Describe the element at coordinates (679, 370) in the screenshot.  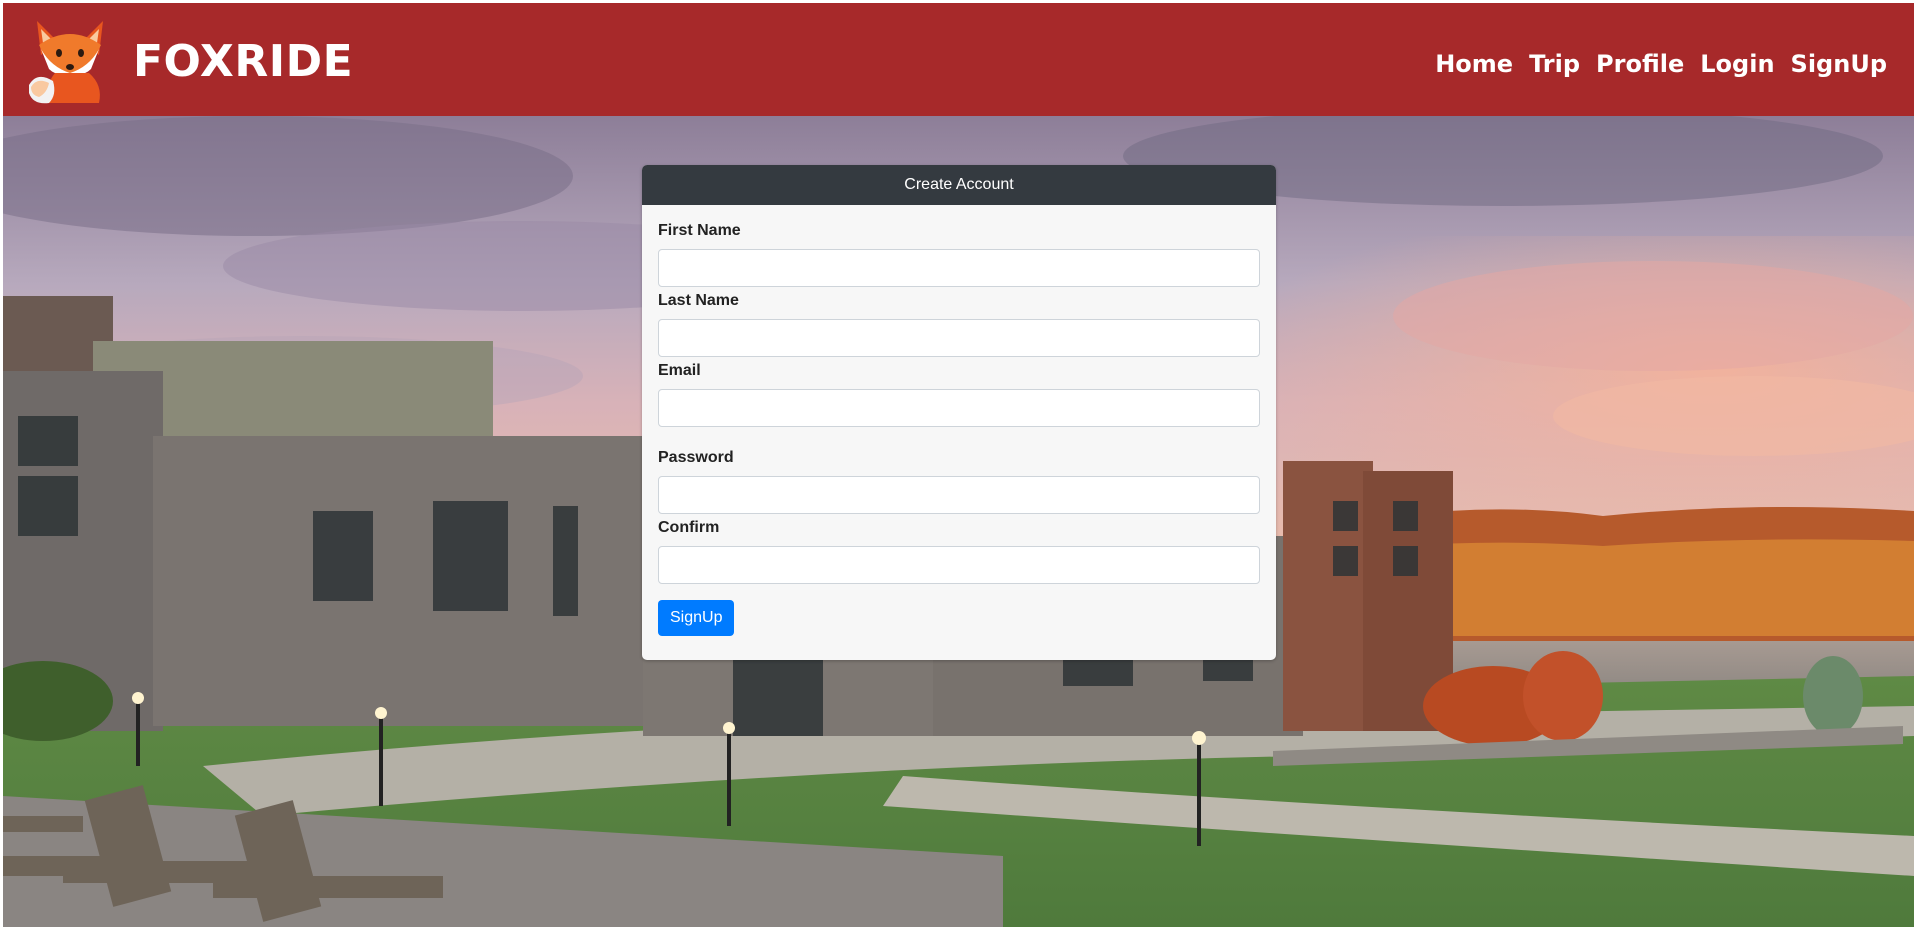
I see `email-label: Email` at that location.